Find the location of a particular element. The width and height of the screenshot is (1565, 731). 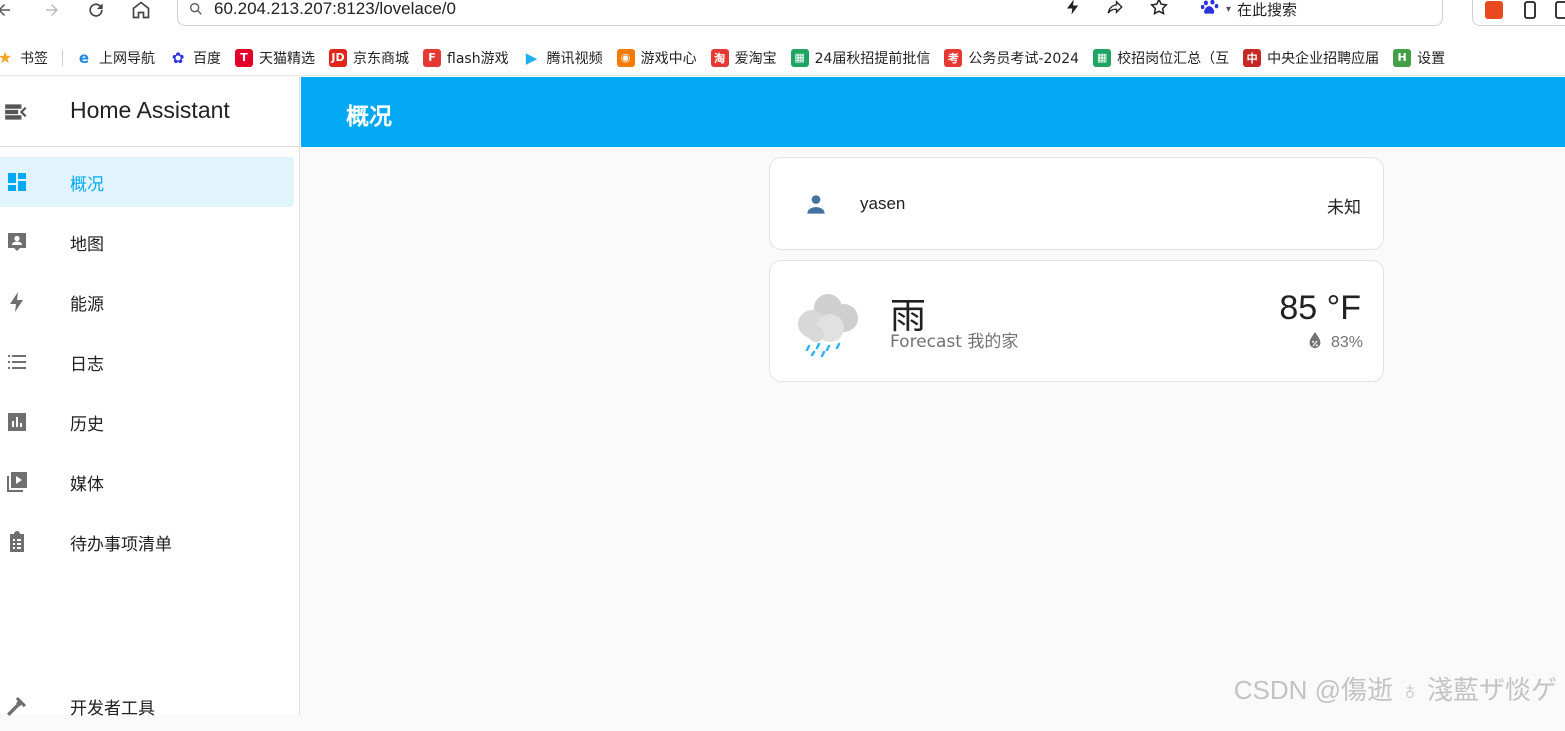

sidebar-item-label: 能源 is located at coordinates (87, 304).